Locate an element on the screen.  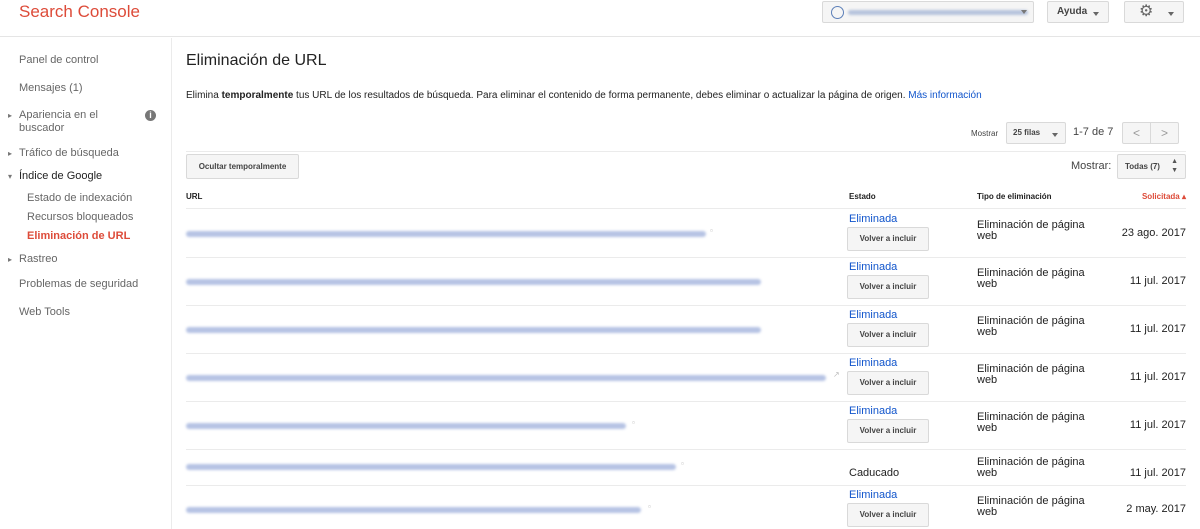
top-header: Search Console Ayuda ⚙ is located at coordinates (600, 18).